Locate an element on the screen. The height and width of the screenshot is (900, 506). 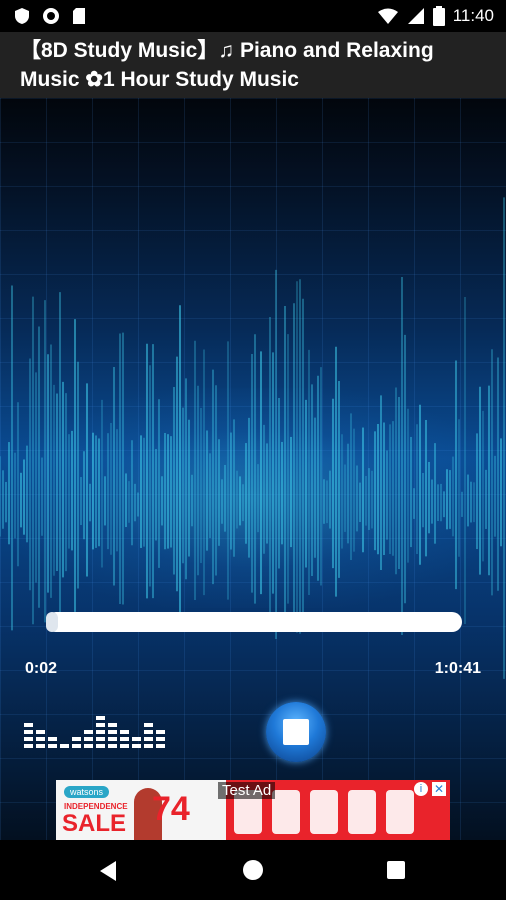
progress-fill is located at coordinates (52, 622).